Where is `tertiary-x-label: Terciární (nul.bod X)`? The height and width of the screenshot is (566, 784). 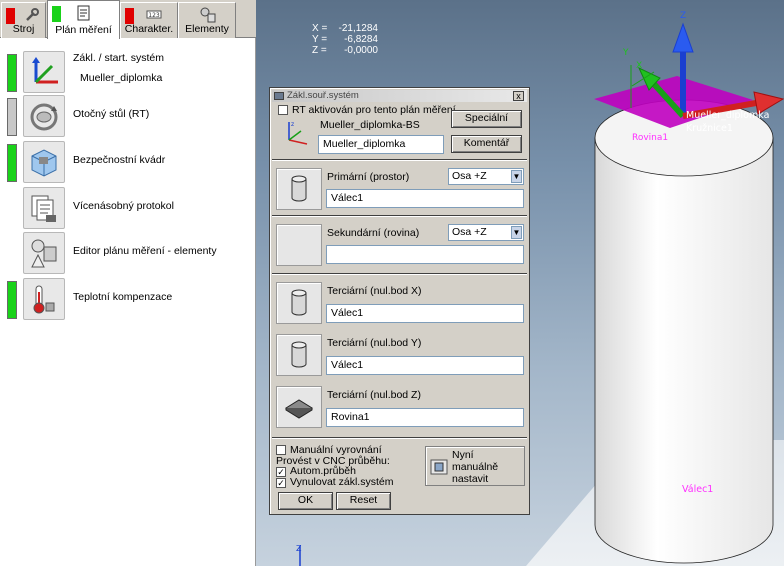
tertiary-x-label: Terciární (nul.bod X) is located at coordinates (374, 291).